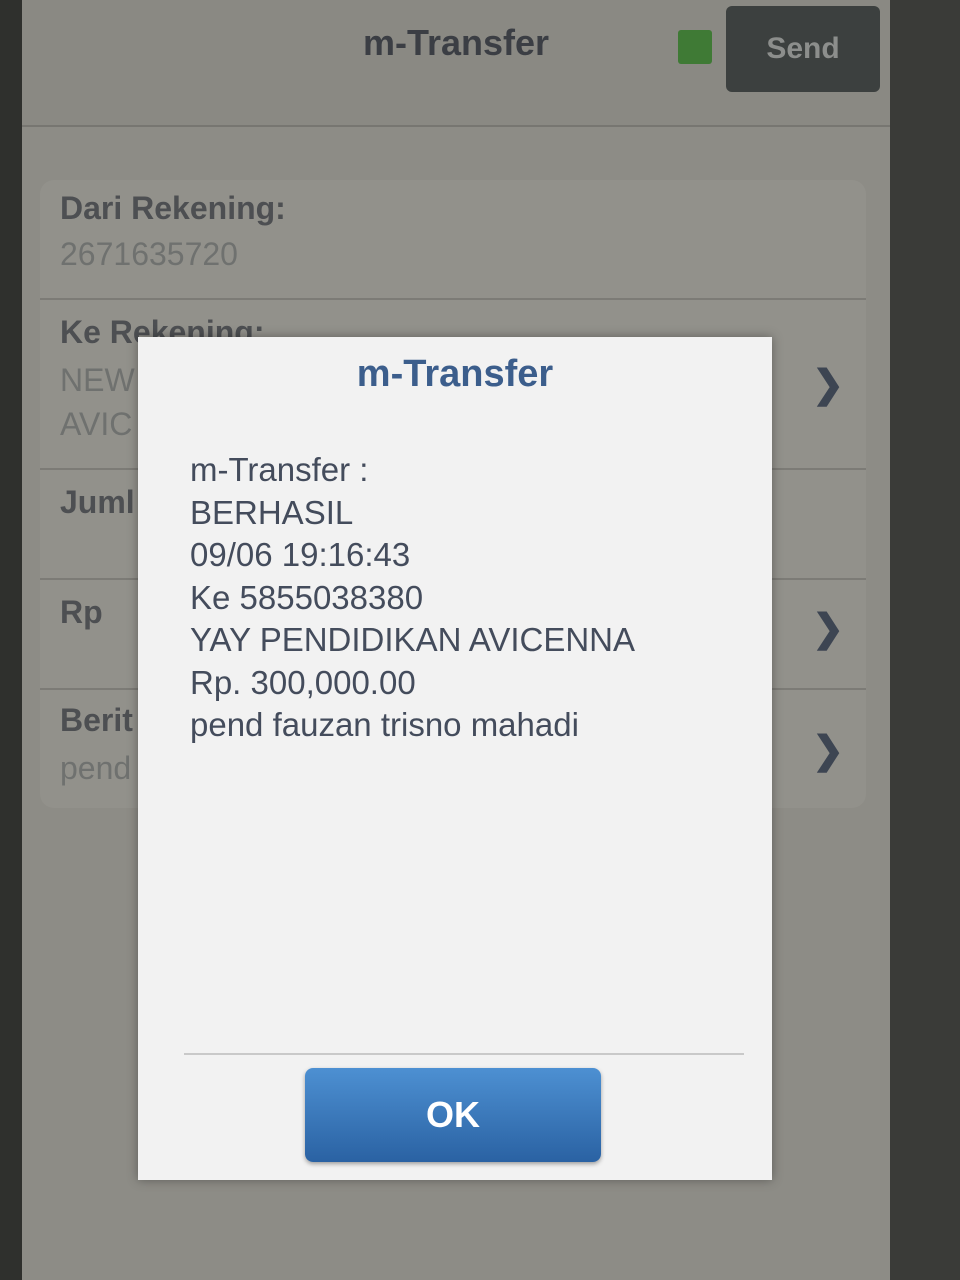 This screenshot has width=960, height=1280. I want to click on app-header: m-Transfer Send, so click(456, 63).